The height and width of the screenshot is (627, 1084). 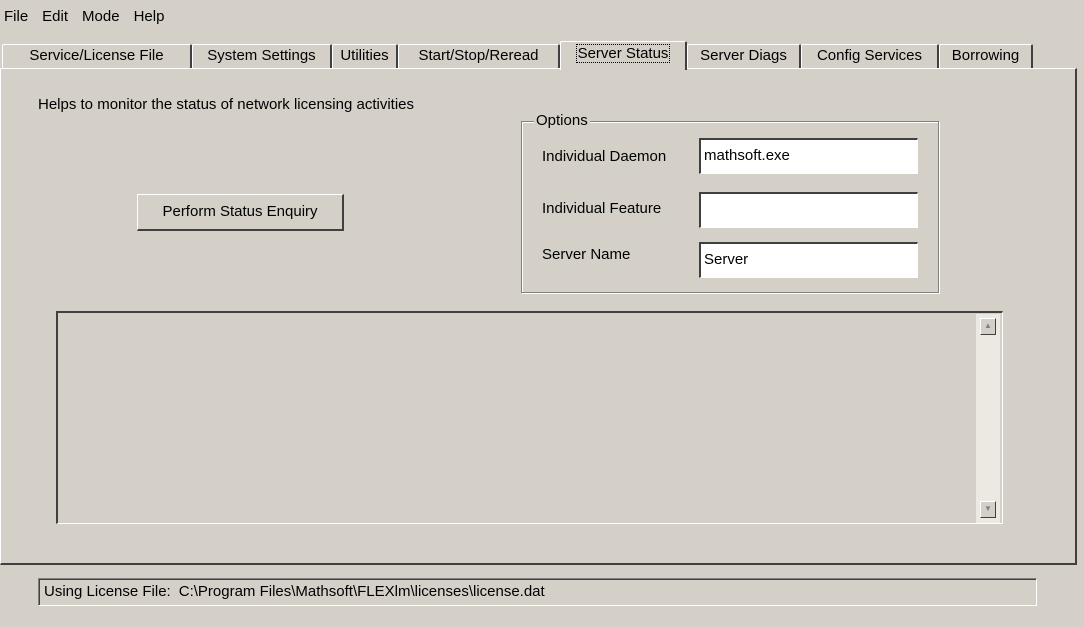 I want to click on tab-label: Utilities, so click(x=364, y=55).